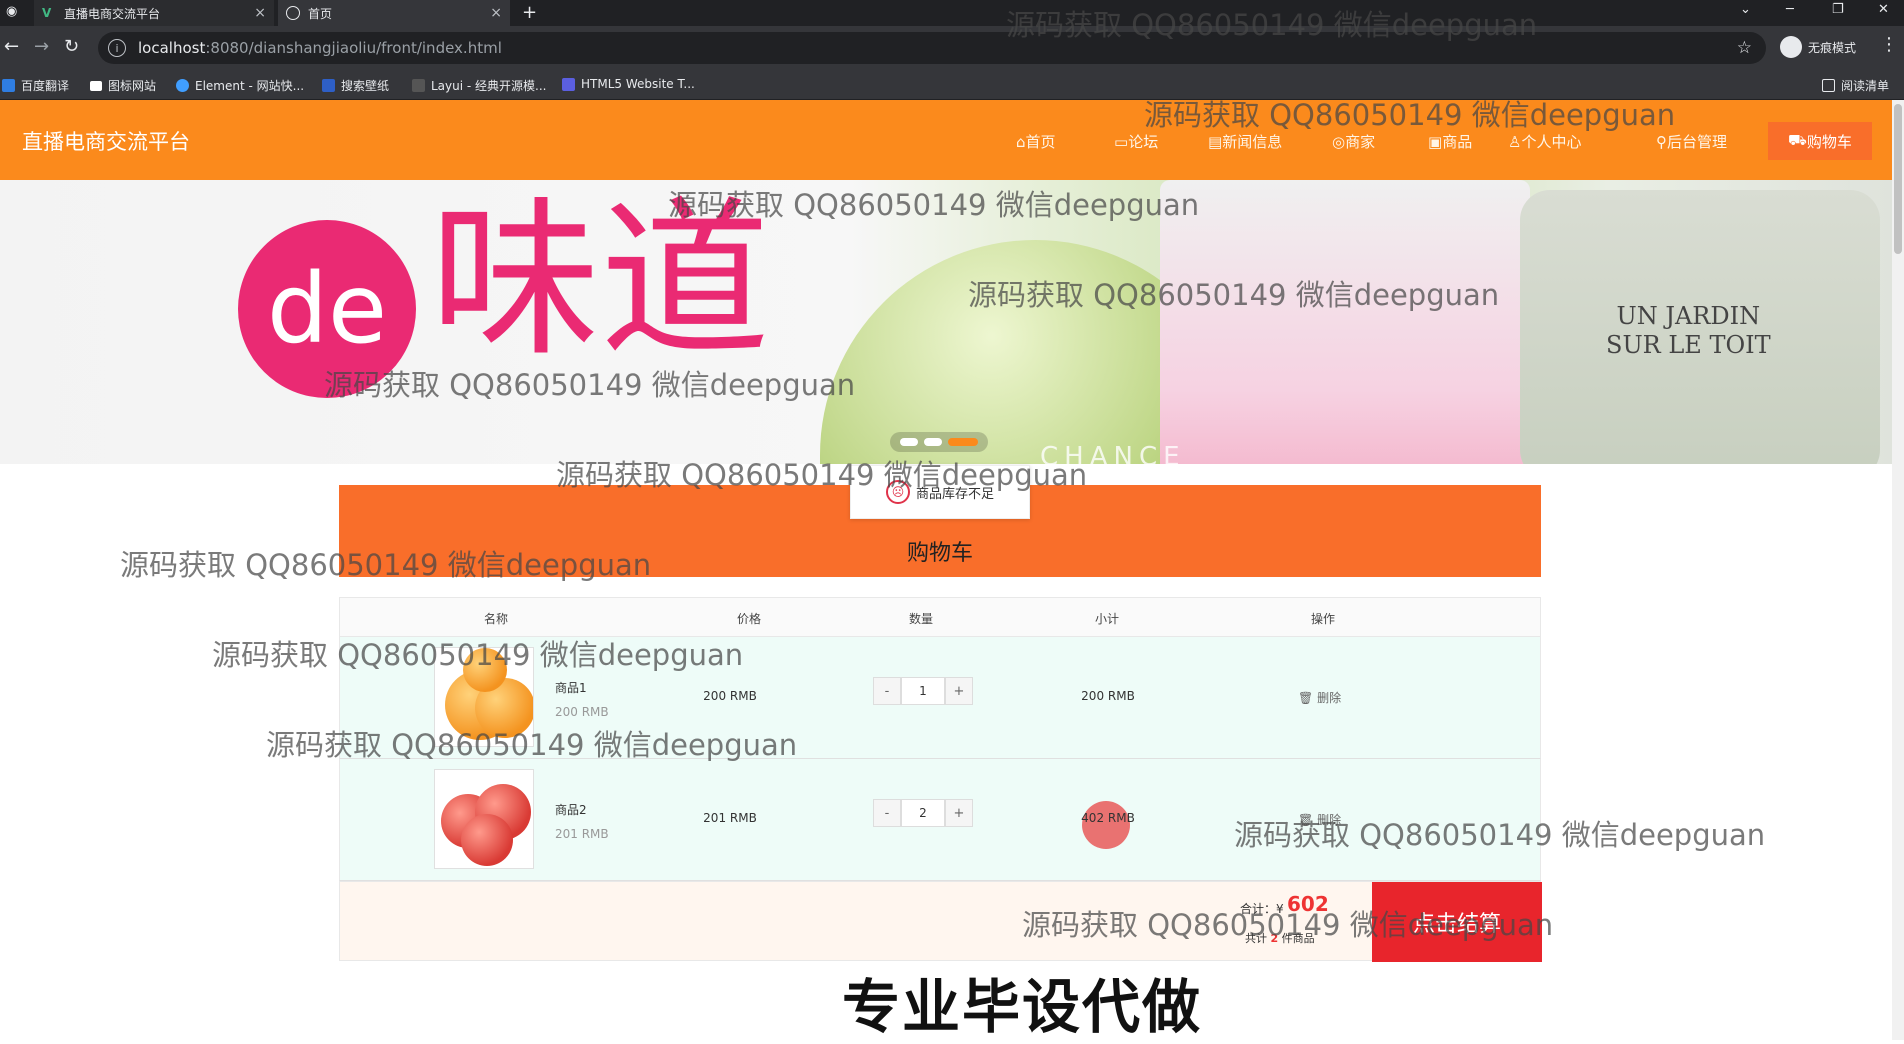  Describe the element at coordinates (1360, 142) in the screenshot. I see `nav-label: 商家` at that location.